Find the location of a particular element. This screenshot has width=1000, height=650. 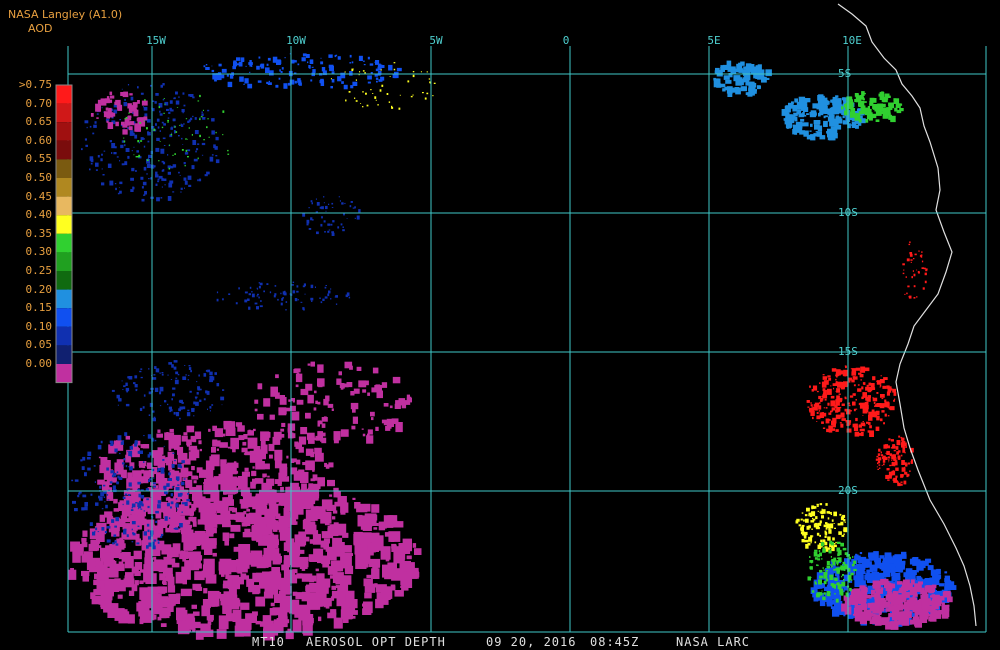

lat-label-20s: 20S is located at coordinates (848, 490).